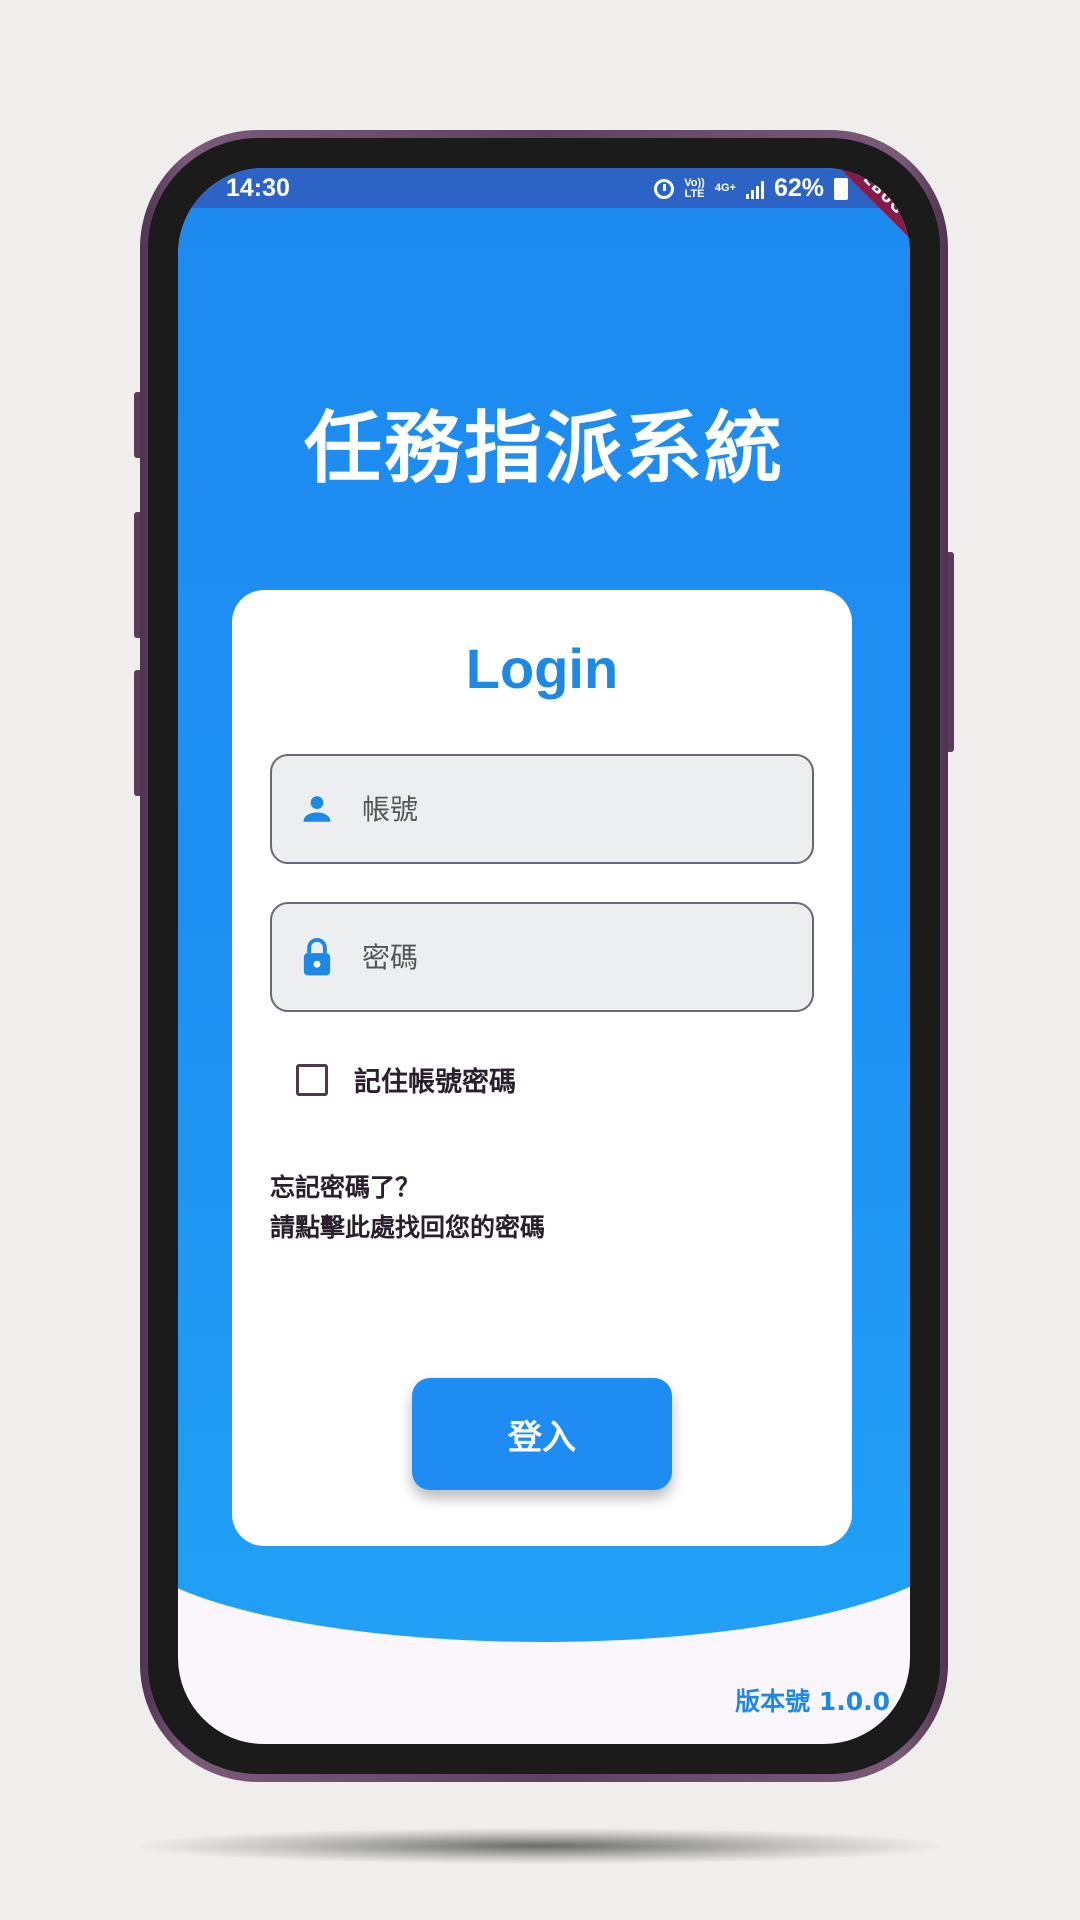 This screenshot has width=1080, height=1920. What do you see at coordinates (542, 668) in the screenshot?
I see `login-title: Login` at bounding box center [542, 668].